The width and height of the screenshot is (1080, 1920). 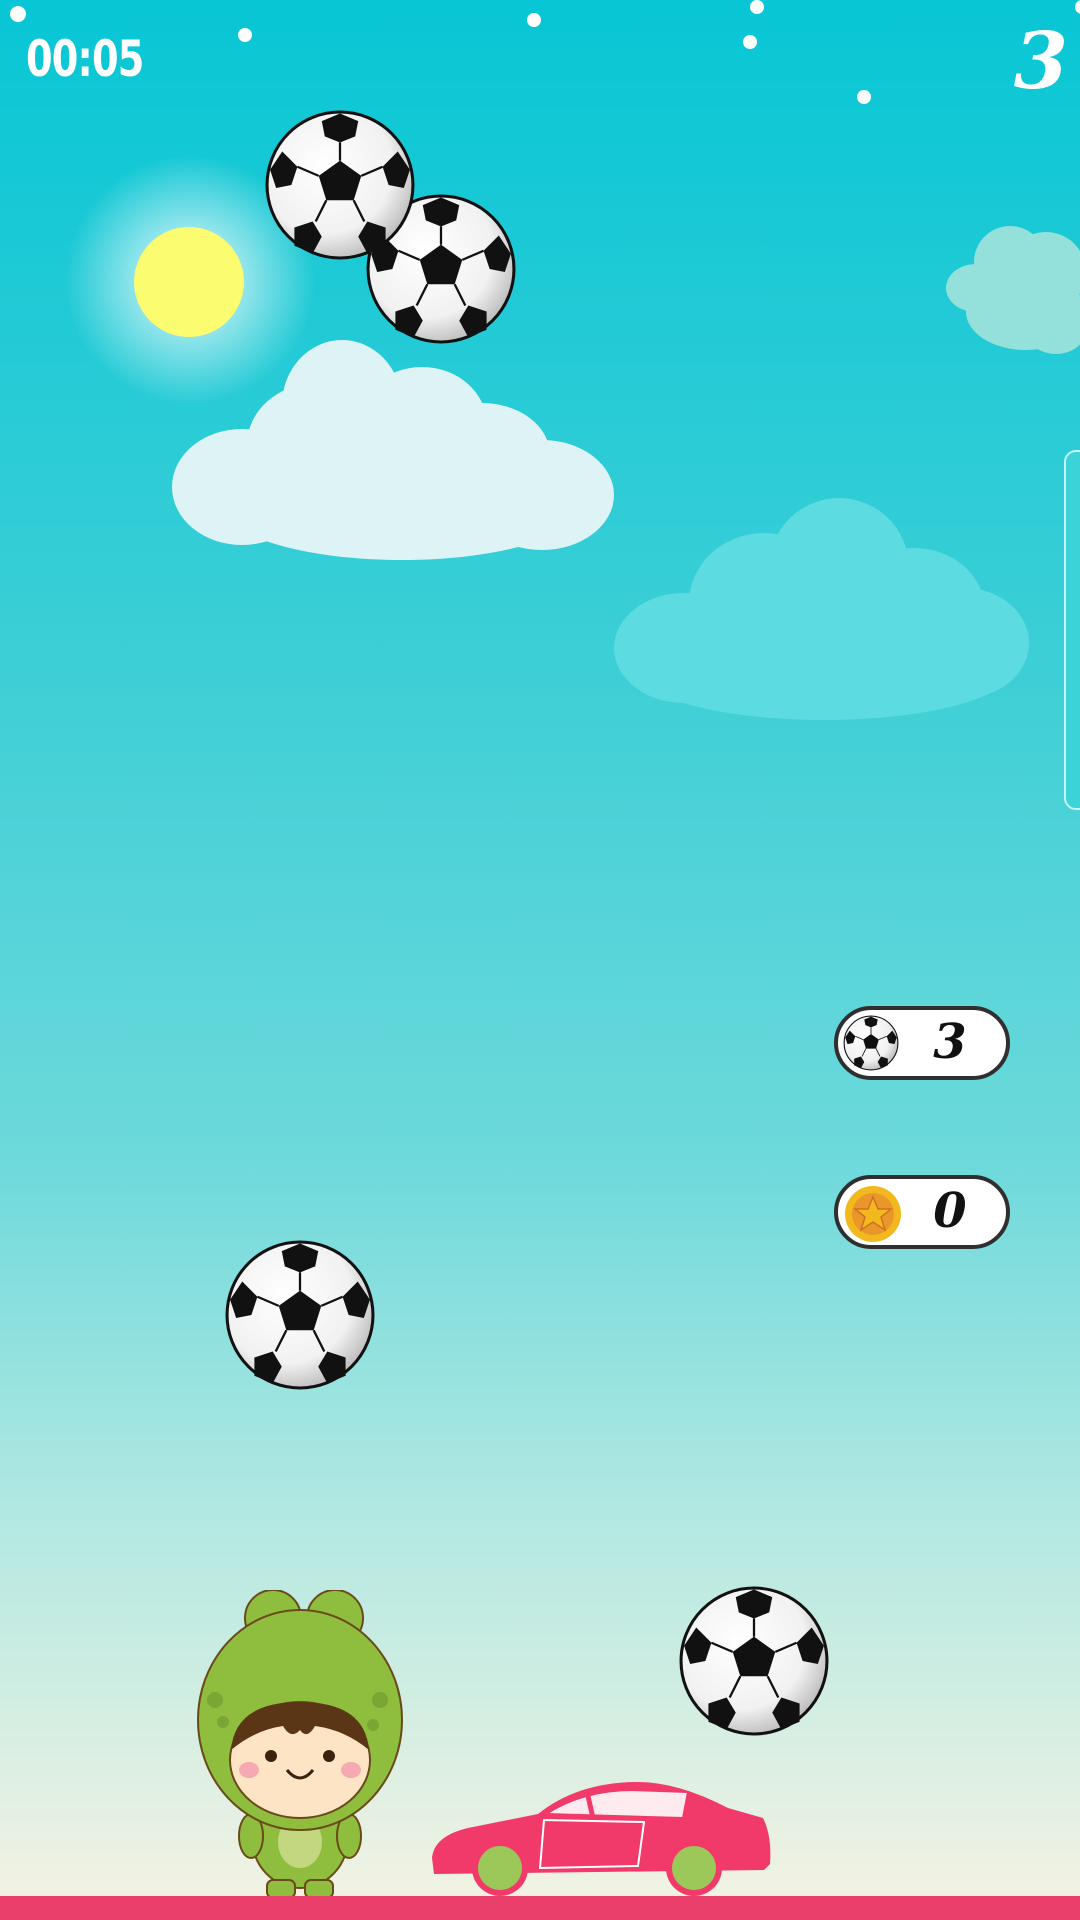 What do you see at coordinates (922, 1212) in the screenshot?
I see `coin-counter: 0` at bounding box center [922, 1212].